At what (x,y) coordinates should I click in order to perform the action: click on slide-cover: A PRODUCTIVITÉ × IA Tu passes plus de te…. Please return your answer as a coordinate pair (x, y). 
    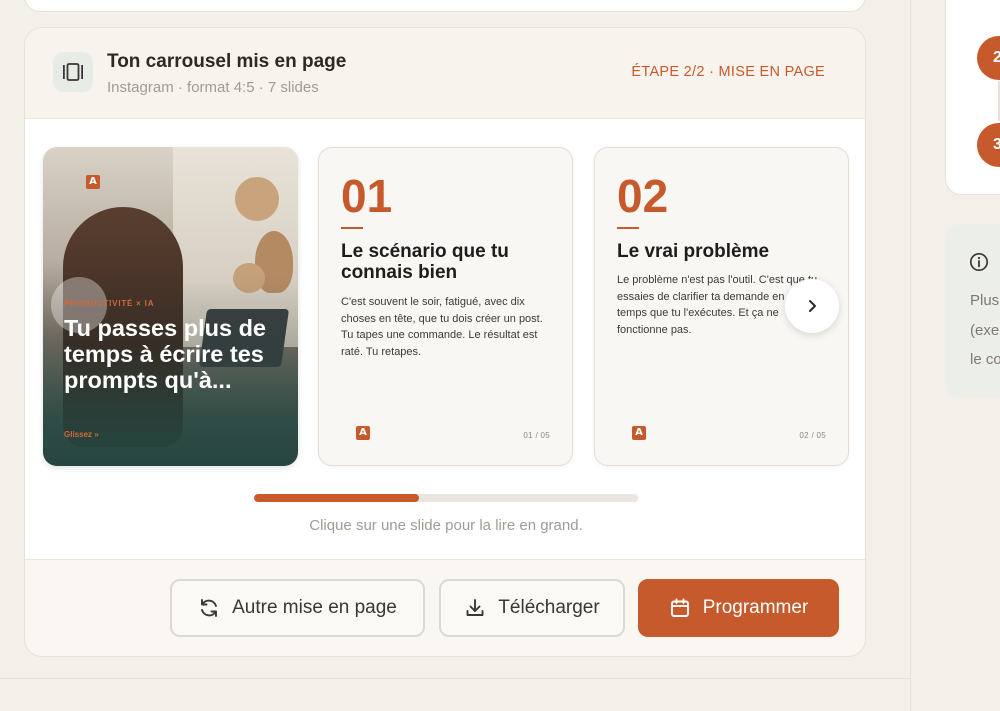
    Looking at the image, I should click on (170, 306).